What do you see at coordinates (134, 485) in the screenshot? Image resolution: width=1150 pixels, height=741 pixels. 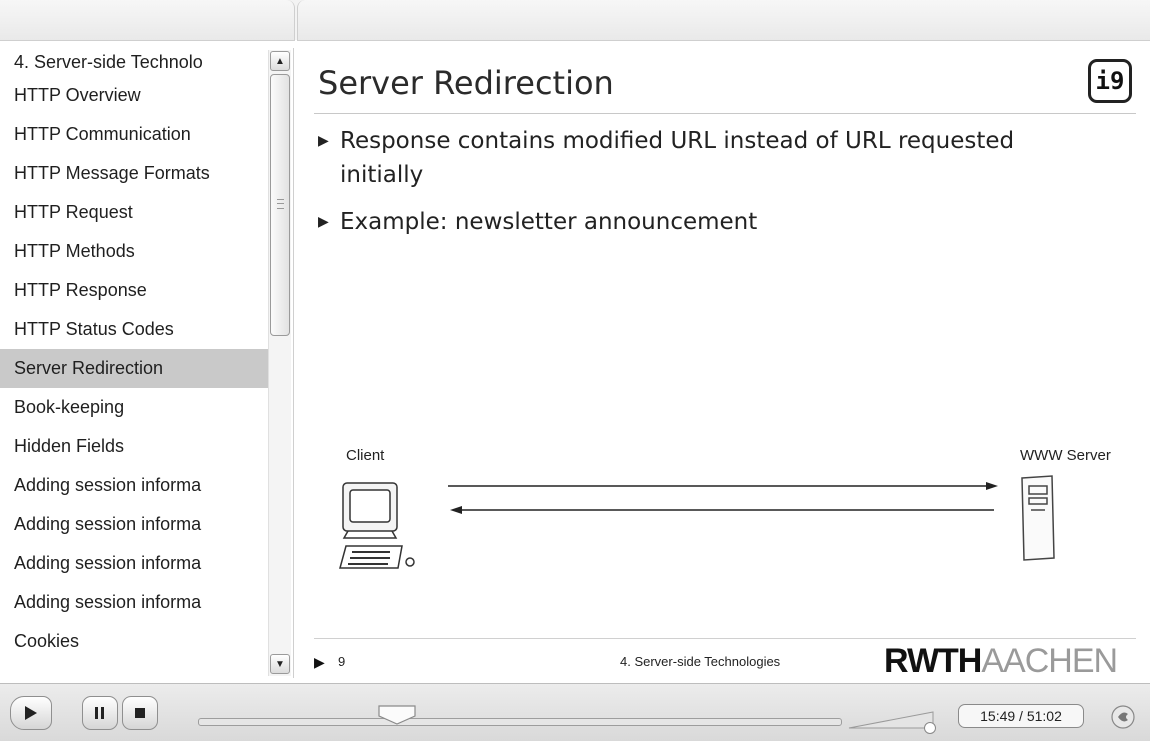 I see `toc-item-adding-session-1: Adding session informa` at bounding box center [134, 485].